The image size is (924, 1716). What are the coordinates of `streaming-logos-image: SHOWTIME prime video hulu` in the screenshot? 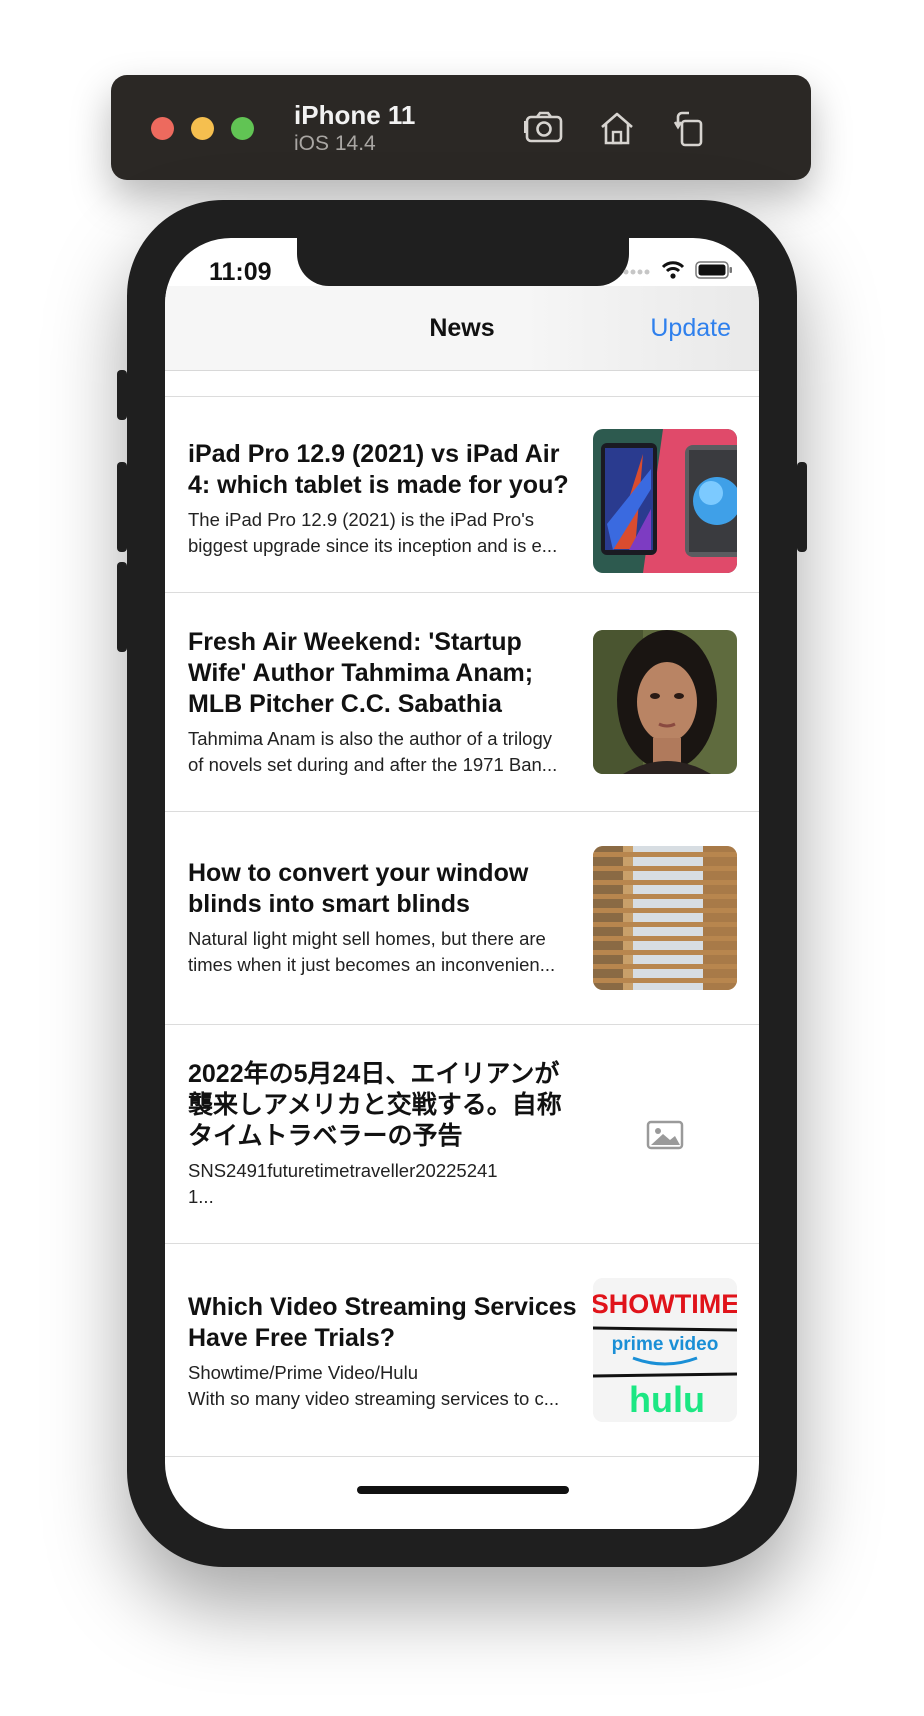 It's located at (665, 1350).